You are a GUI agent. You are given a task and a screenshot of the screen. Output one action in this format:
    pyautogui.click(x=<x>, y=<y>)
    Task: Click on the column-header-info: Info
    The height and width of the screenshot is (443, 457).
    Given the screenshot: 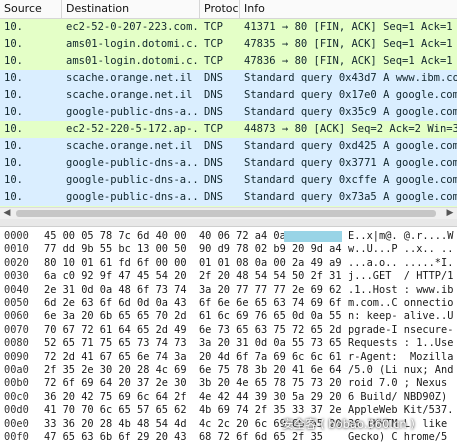 What is the action you would take?
    pyautogui.click(x=348, y=9)
    